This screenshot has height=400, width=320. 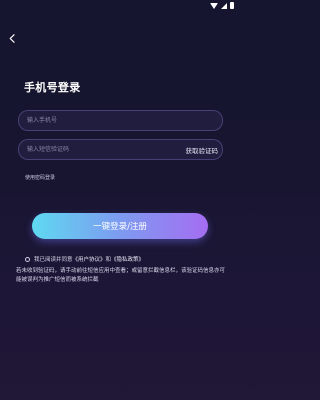 What do you see at coordinates (40, 177) in the screenshot?
I see `password-login-link: 使用密码登录` at bounding box center [40, 177].